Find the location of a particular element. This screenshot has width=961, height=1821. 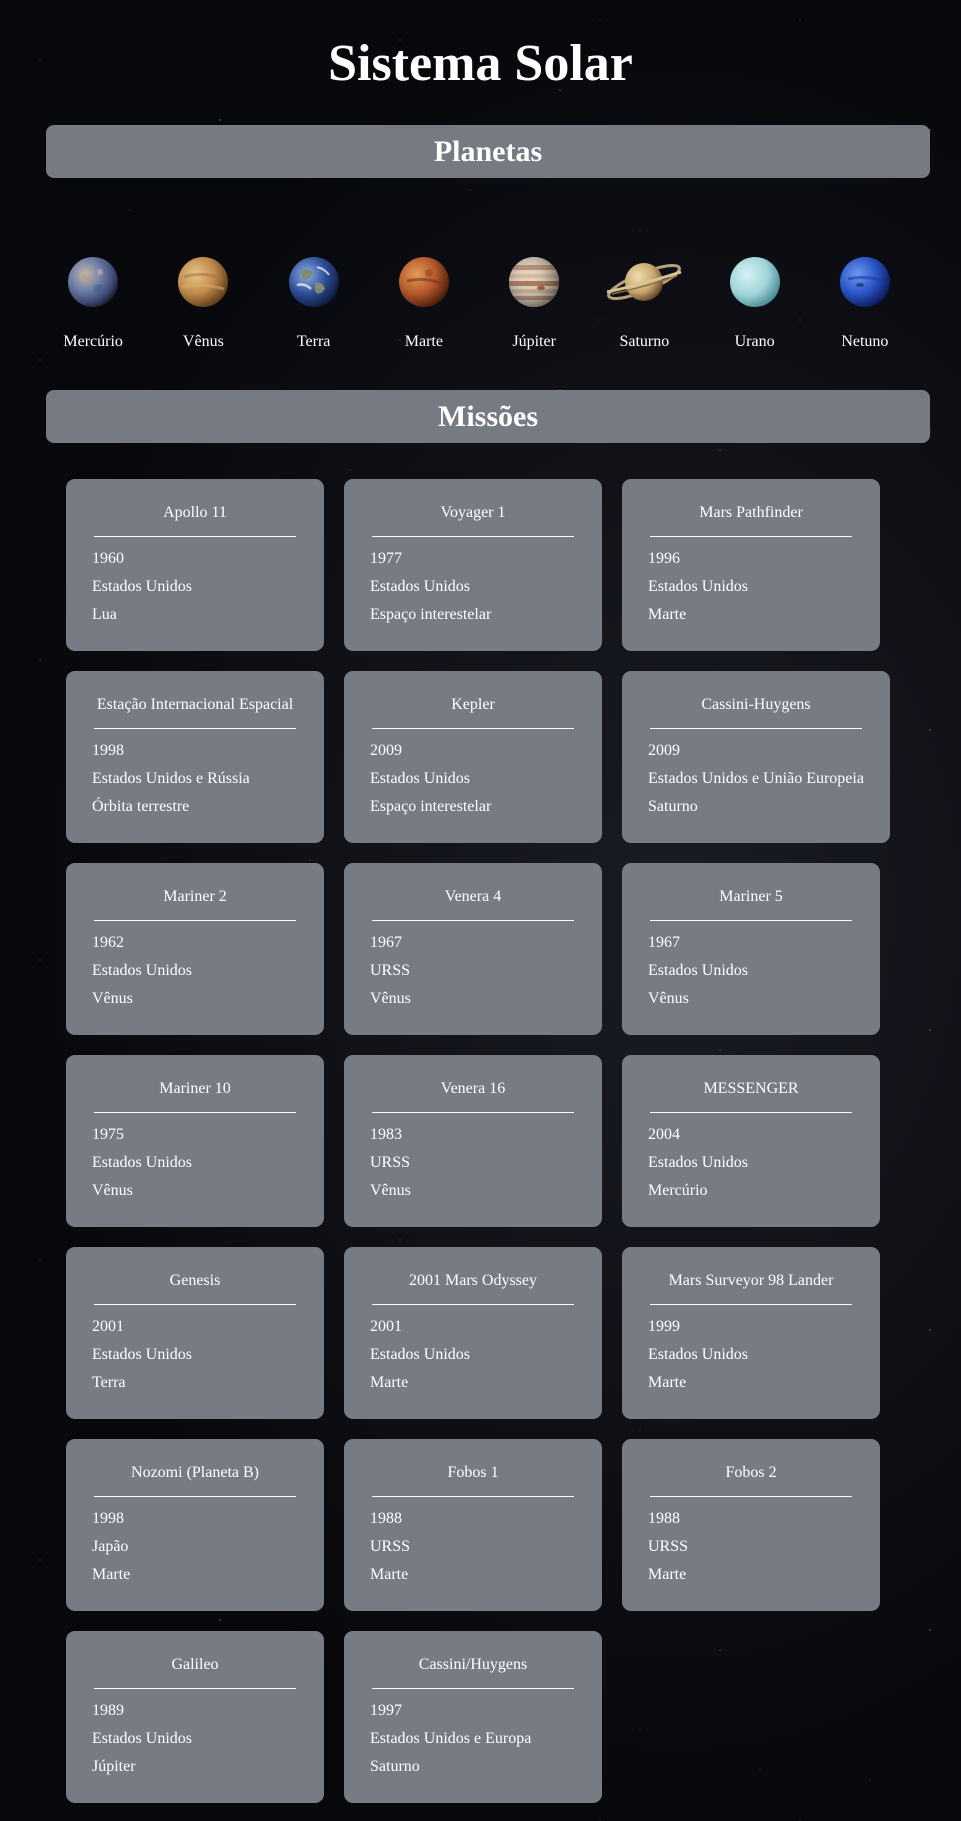

mission-card: Venera 4 1967 URSS Vênus is located at coordinates (473, 949).